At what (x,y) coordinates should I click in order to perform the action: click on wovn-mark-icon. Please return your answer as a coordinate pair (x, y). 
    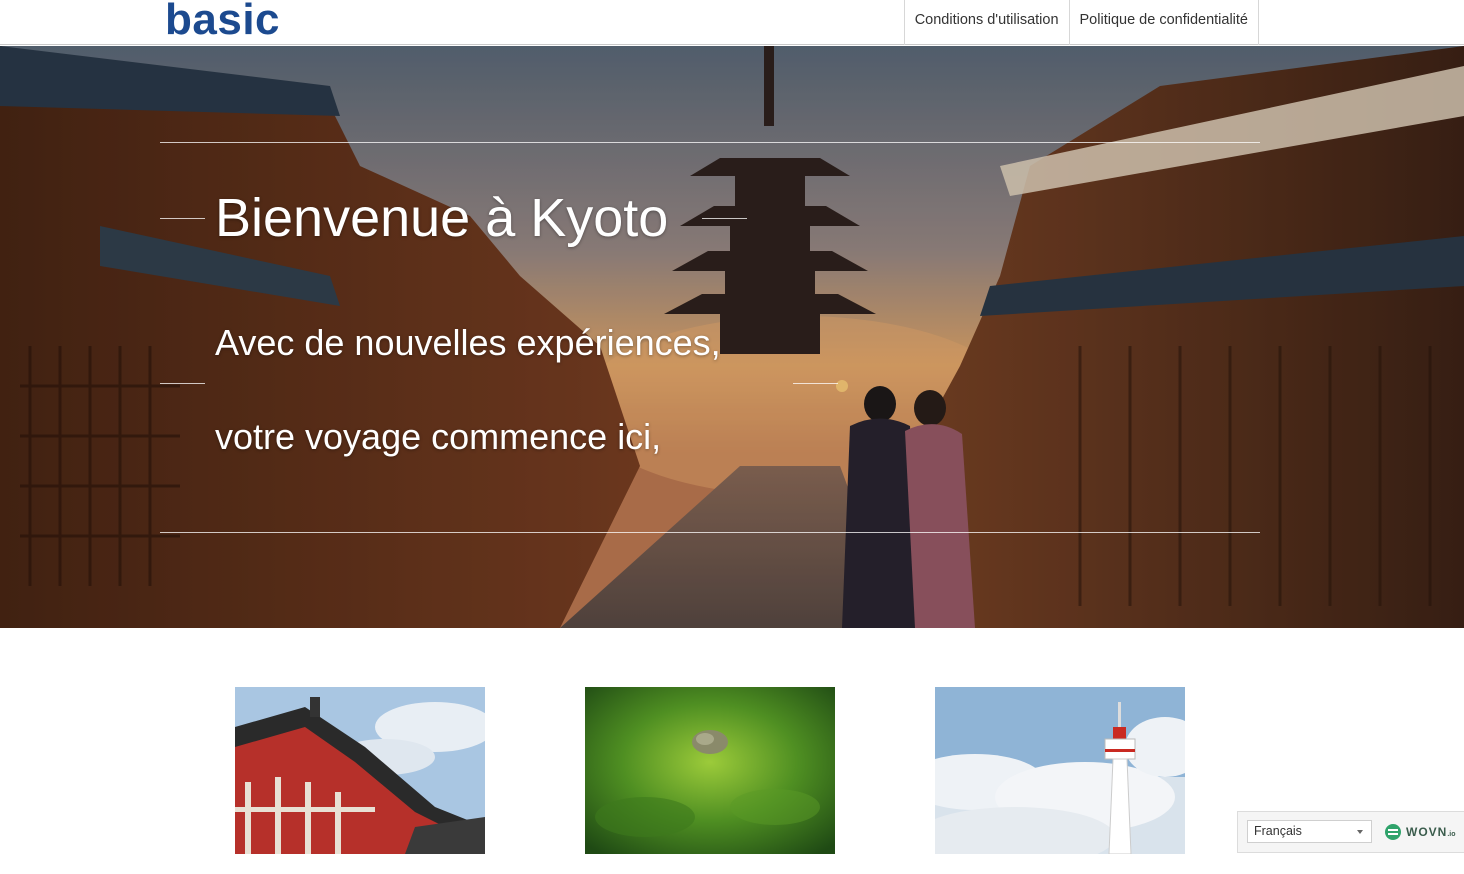
    Looking at the image, I should click on (1393, 832).